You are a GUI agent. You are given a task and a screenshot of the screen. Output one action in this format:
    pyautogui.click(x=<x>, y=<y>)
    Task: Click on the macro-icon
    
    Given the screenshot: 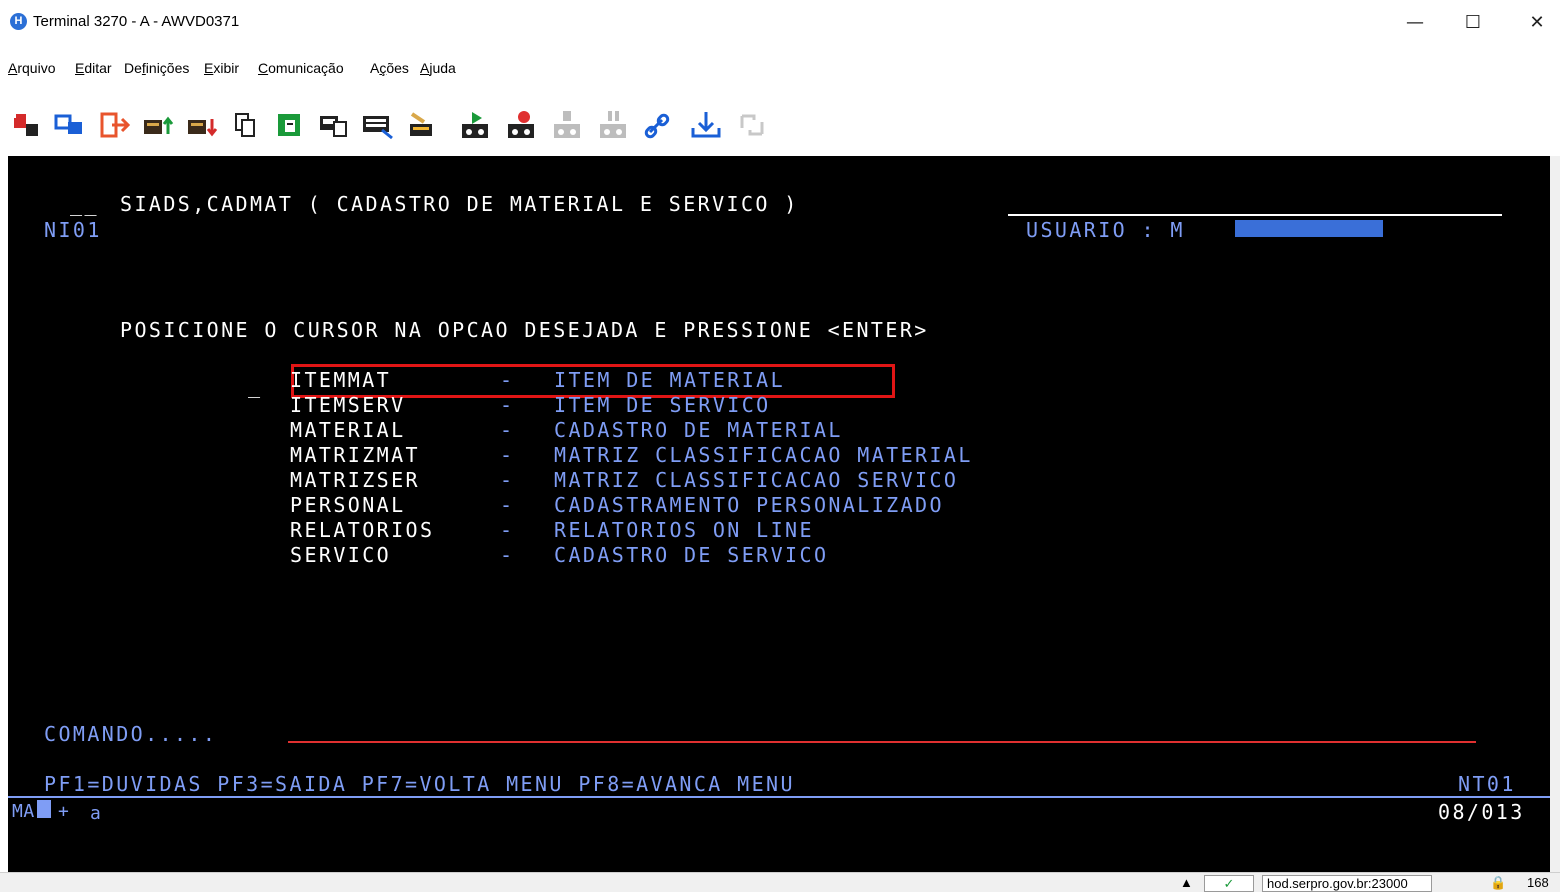 What is the action you would take?
    pyautogui.click(x=422, y=125)
    